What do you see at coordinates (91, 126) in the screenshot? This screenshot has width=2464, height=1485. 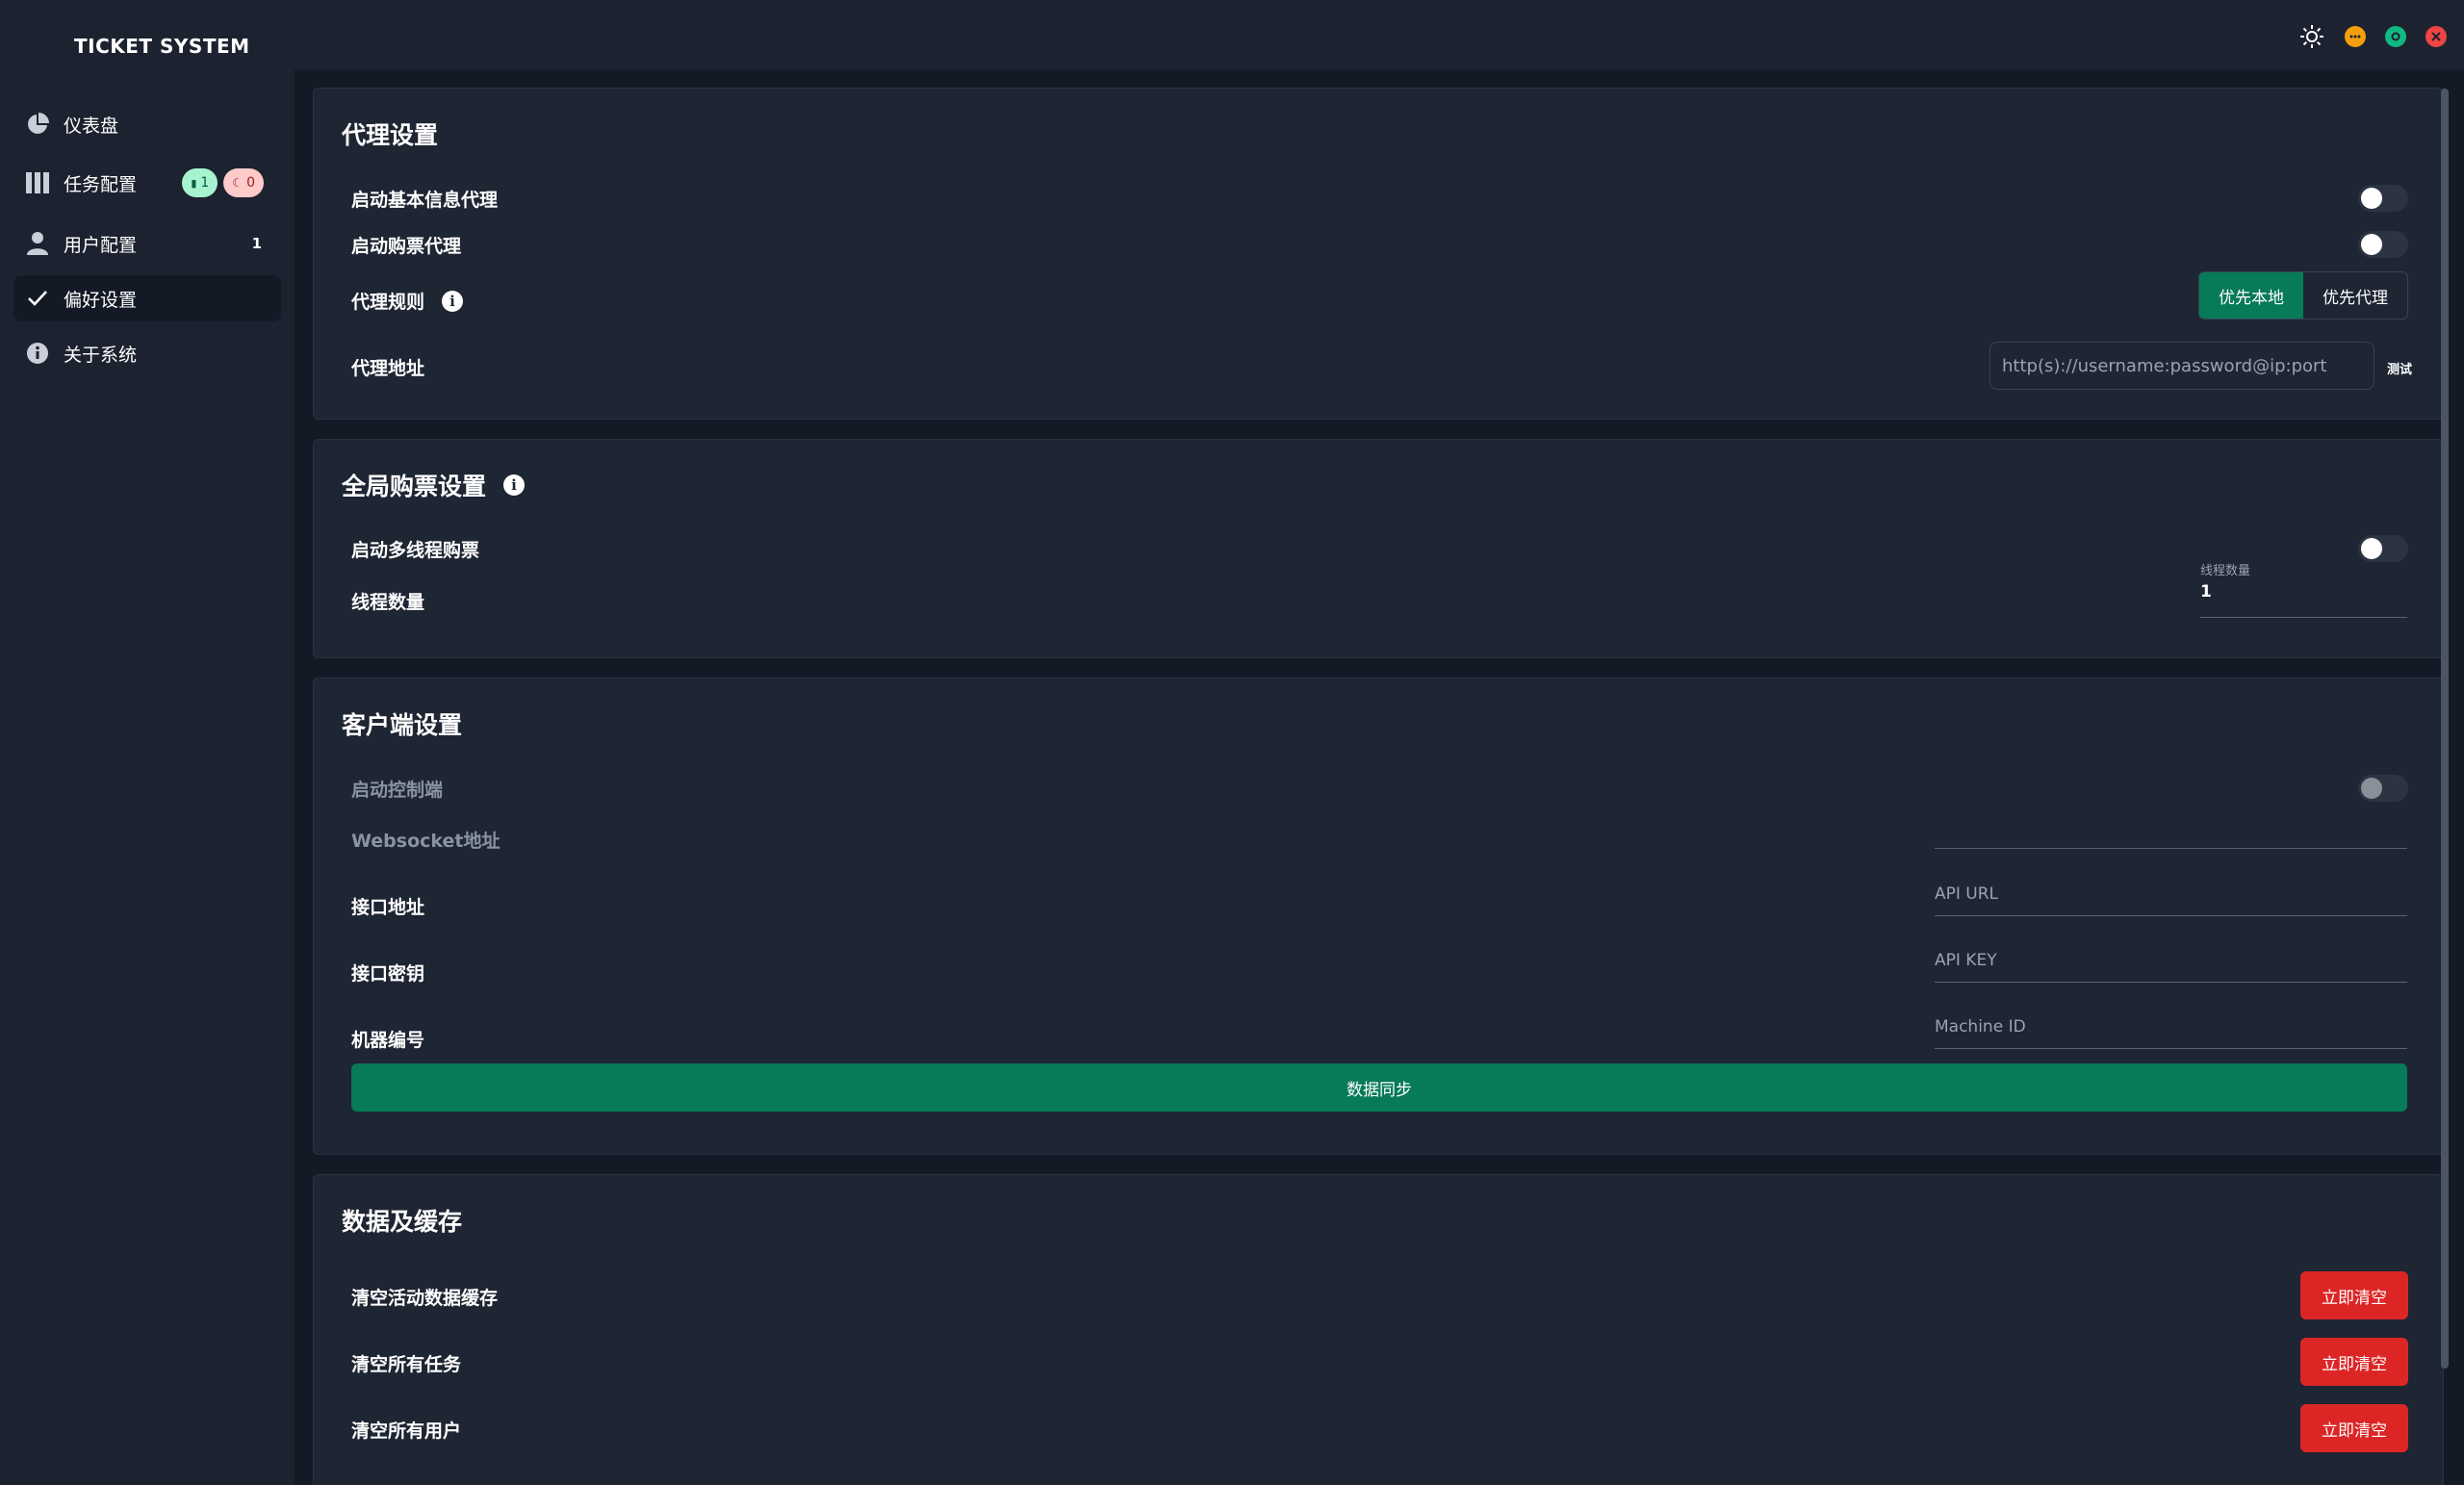 I see `sidebar-item-label: 仪表盘` at bounding box center [91, 126].